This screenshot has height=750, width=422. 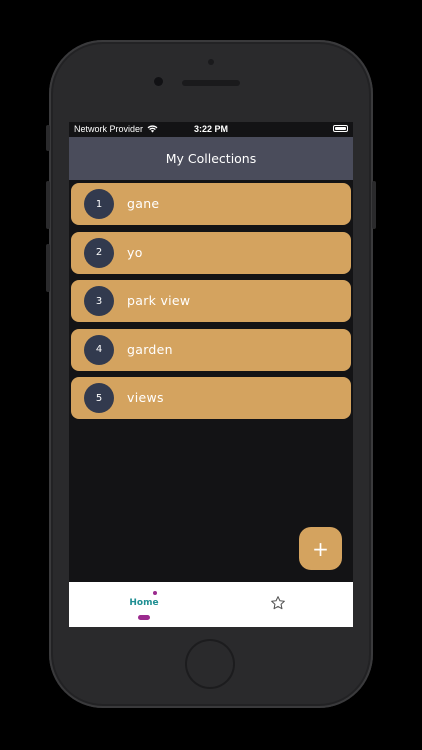 I want to click on volume-up-button, so click(x=48, y=205).